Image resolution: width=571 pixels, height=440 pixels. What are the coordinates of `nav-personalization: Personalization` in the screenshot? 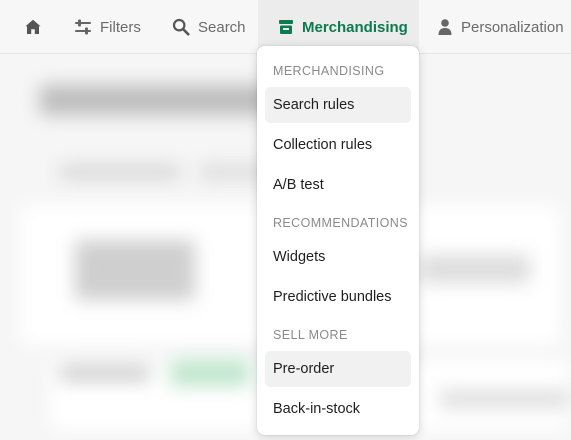 It's located at (500, 27).